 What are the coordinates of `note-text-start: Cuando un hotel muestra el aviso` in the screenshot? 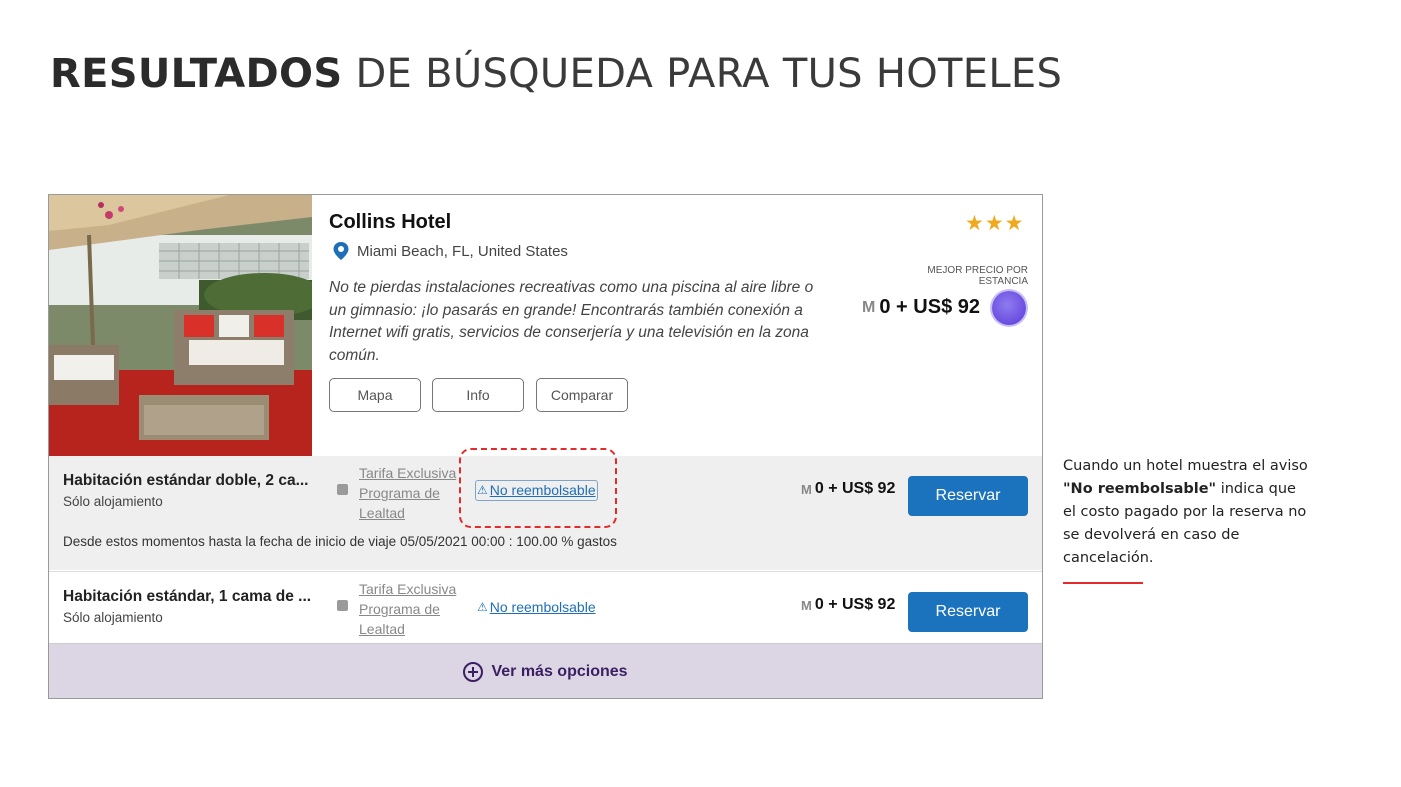 It's located at (1185, 466).